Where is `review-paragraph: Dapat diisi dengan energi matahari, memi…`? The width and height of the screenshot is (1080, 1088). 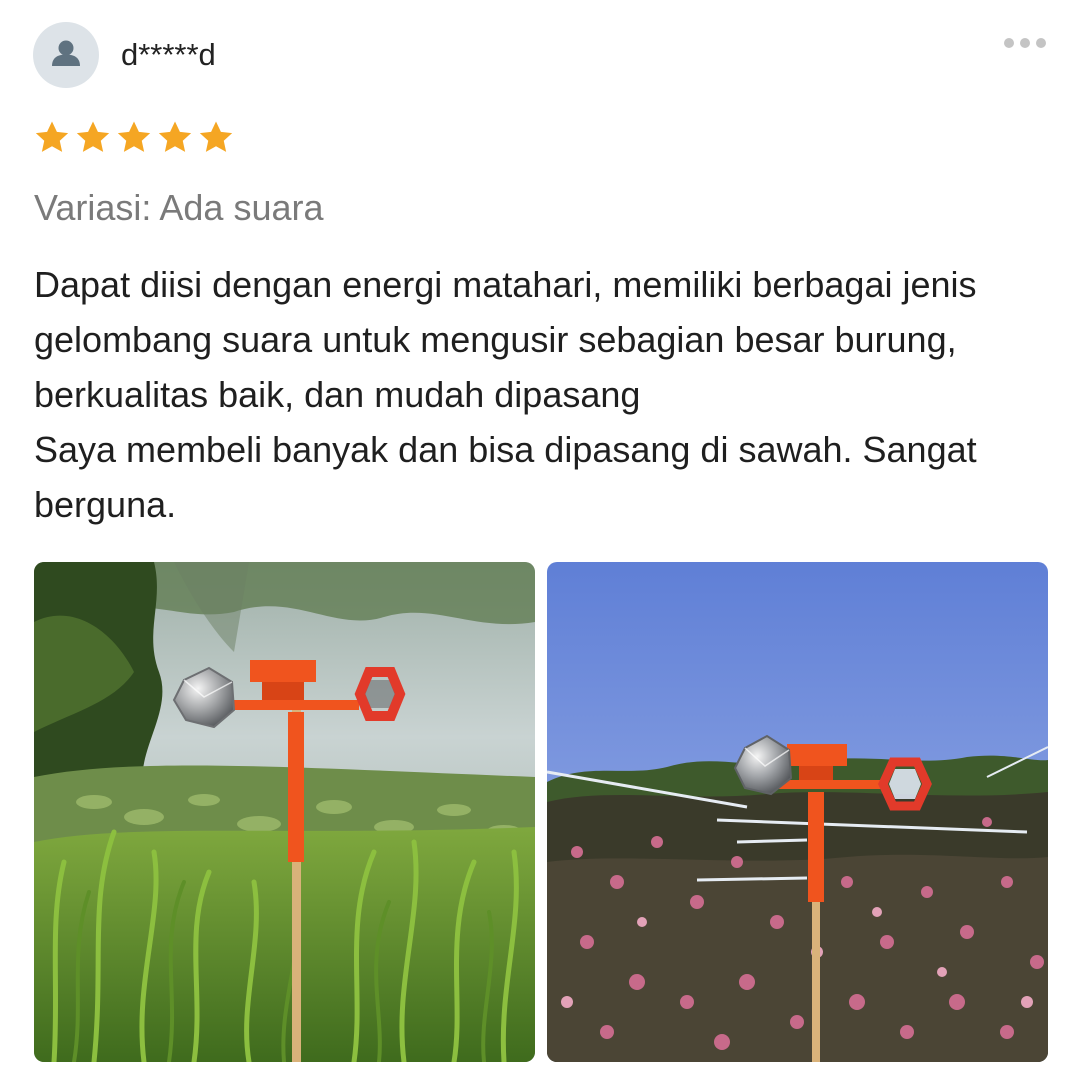 review-paragraph: Dapat diisi dengan energi matahari, memi… is located at coordinates (505, 339).